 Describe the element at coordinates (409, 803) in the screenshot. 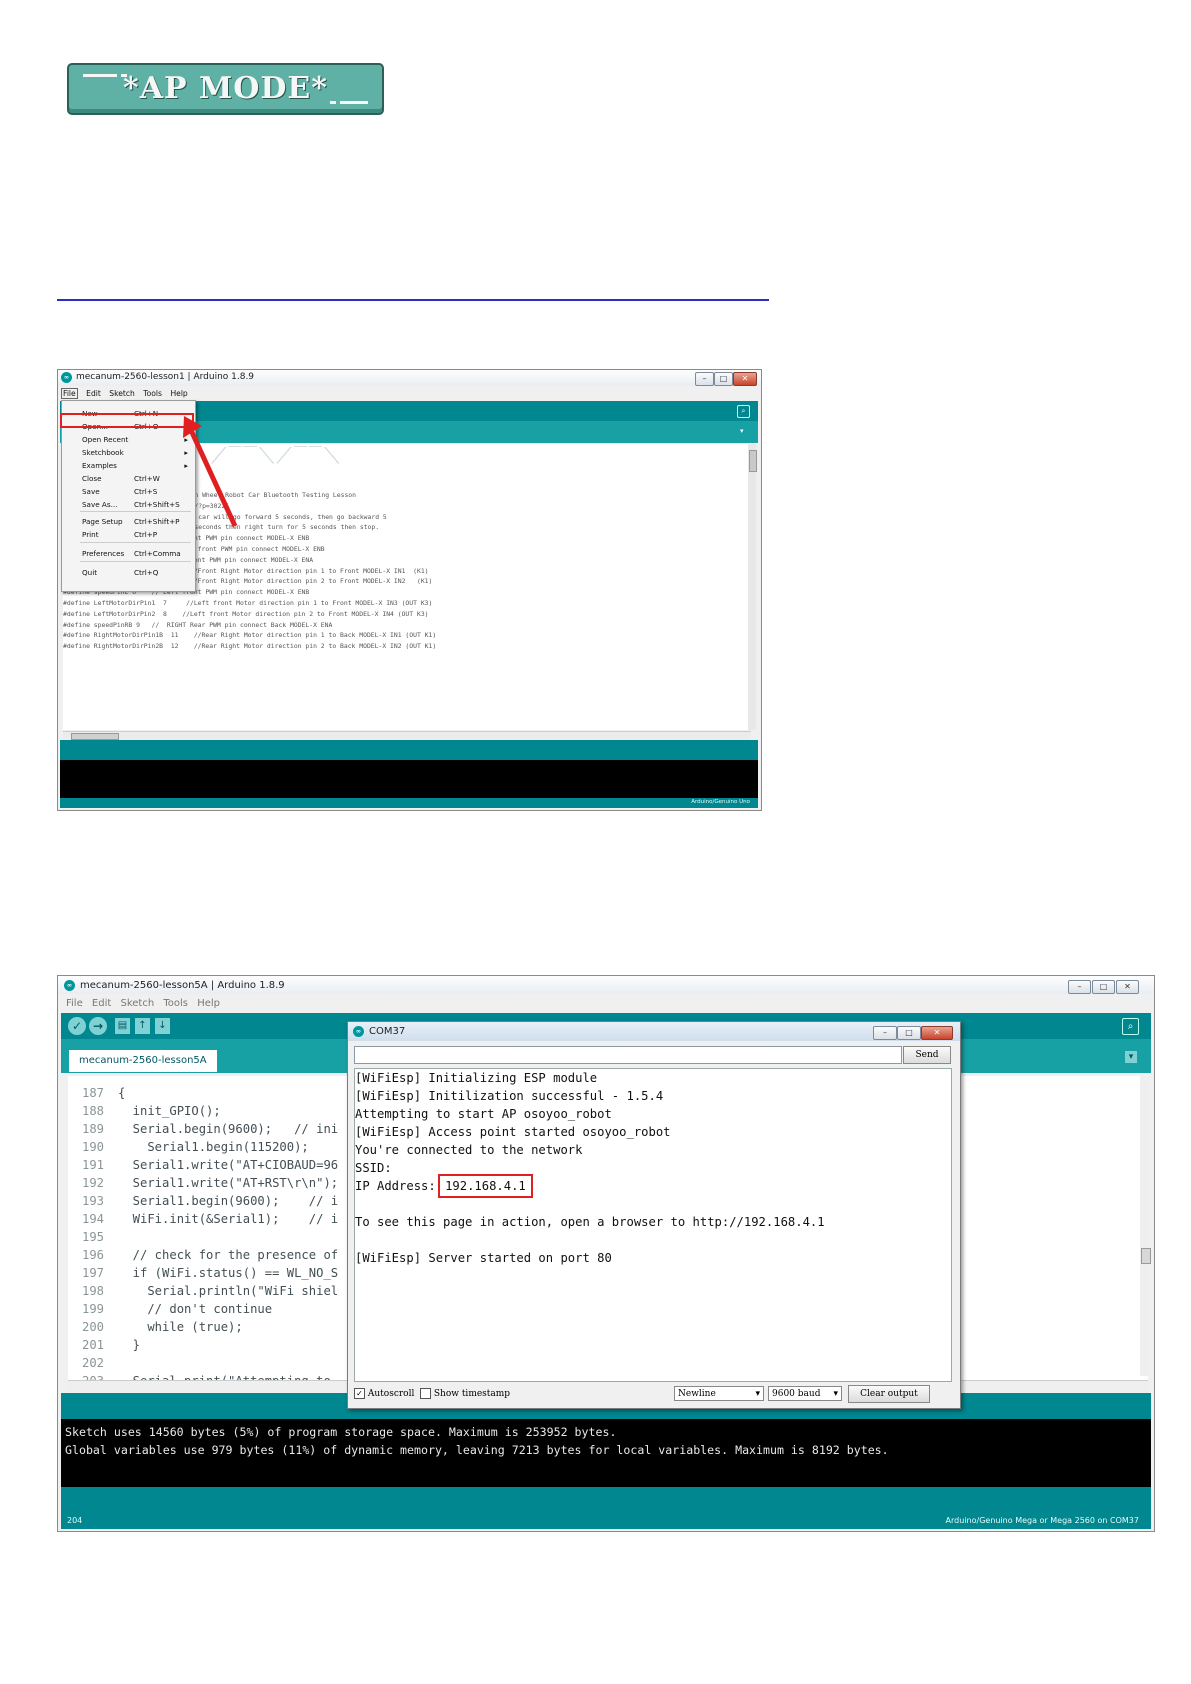

I see `status-bar: Arduino/Genuino Uno` at that location.